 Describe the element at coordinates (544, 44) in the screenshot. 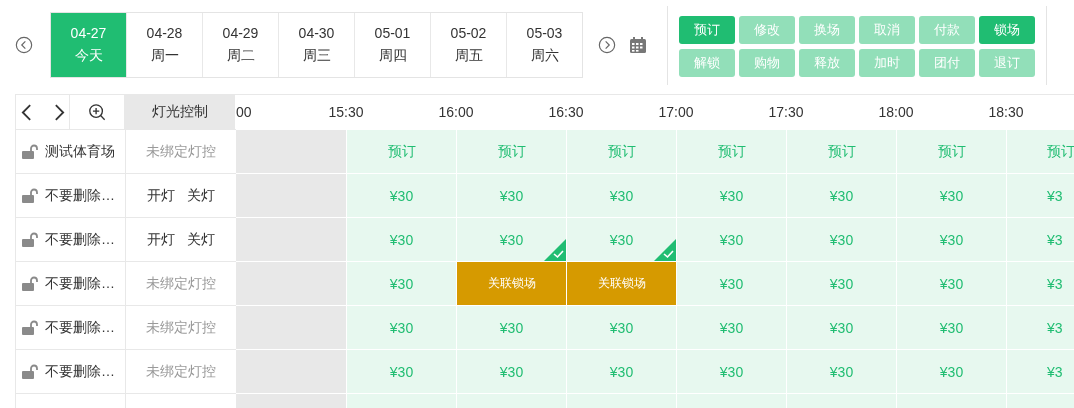

I see `date-tab: 05-03 周六` at that location.